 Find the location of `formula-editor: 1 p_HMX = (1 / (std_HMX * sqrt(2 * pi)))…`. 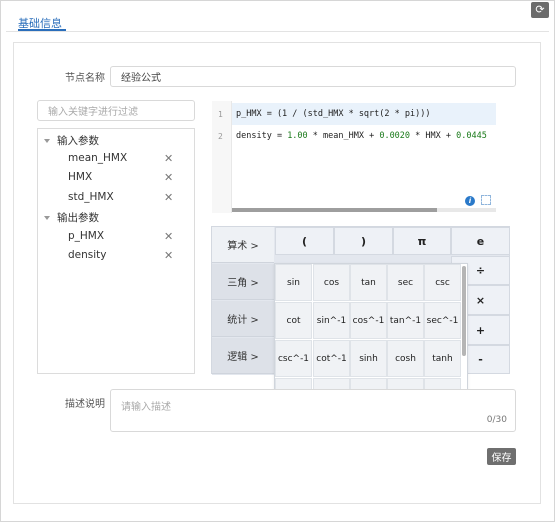

formula-editor: 1 p_HMX = (1 / (std_HMX * sqrt(2 * pi)))… is located at coordinates (354, 157).